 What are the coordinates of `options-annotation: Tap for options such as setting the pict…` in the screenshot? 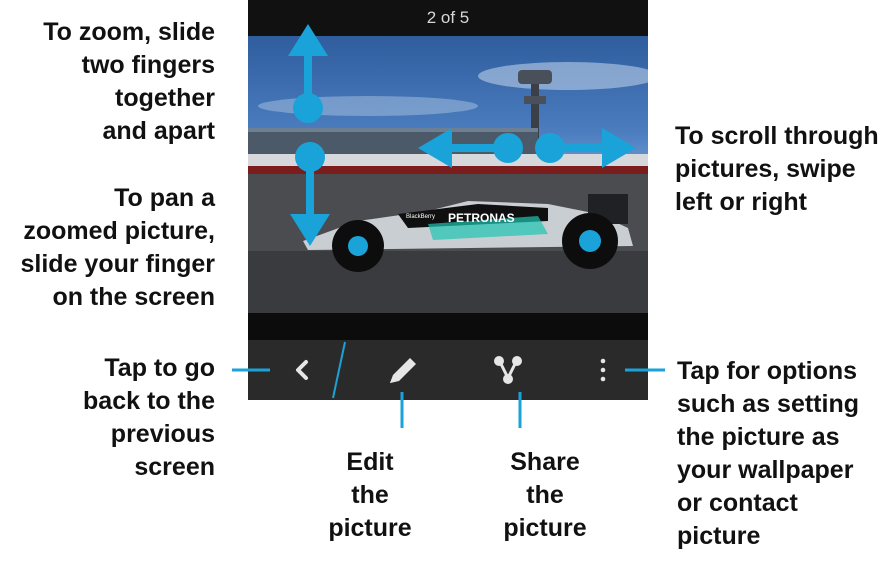 It's located at (768, 453).